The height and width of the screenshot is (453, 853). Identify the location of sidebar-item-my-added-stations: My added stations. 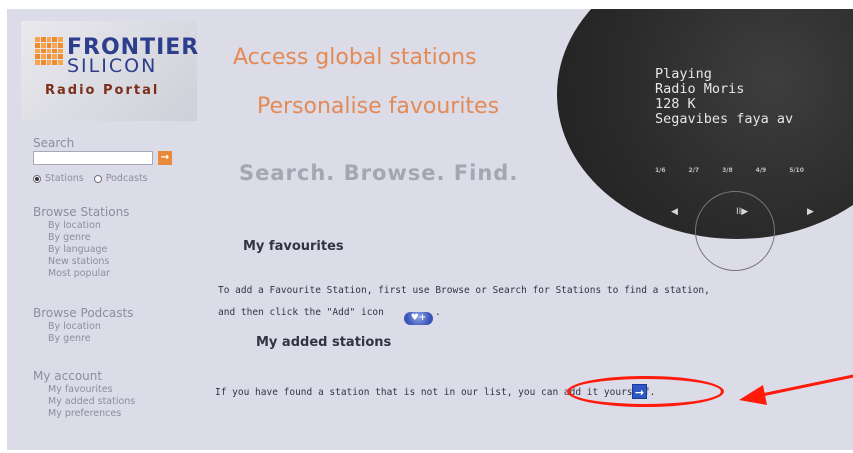
(91, 402).